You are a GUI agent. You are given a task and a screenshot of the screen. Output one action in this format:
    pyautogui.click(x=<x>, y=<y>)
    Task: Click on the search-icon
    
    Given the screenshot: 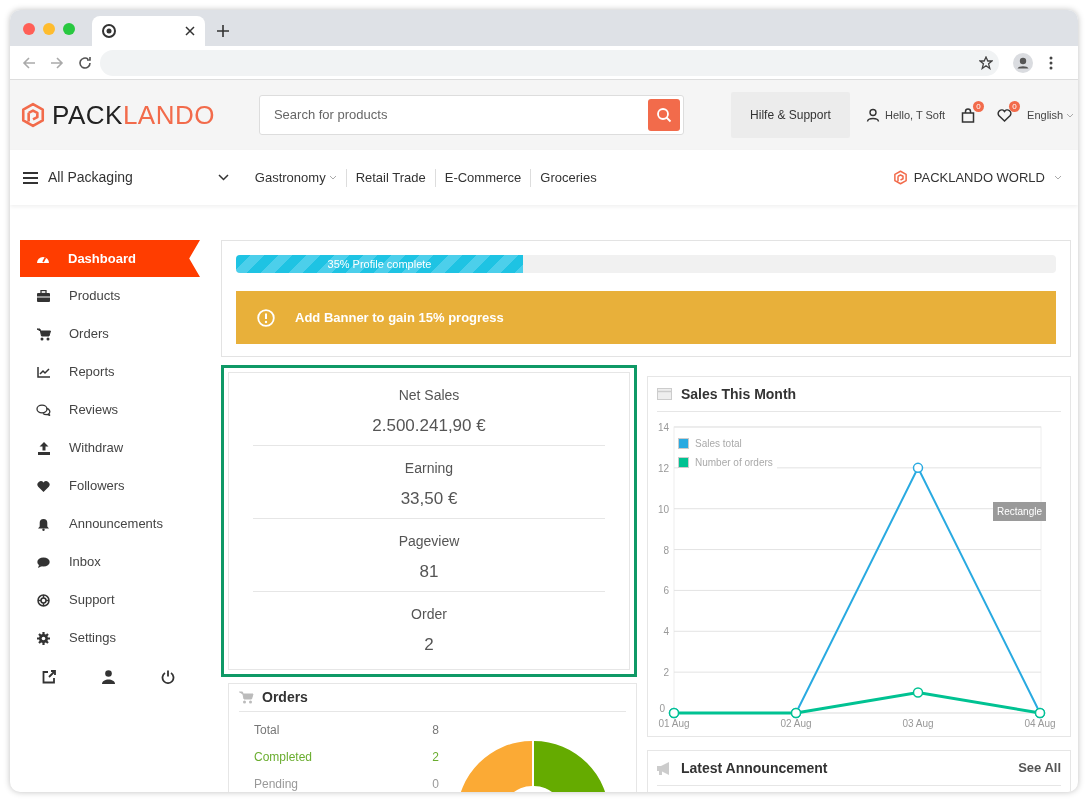 What is the action you would take?
    pyautogui.click(x=663, y=115)
    